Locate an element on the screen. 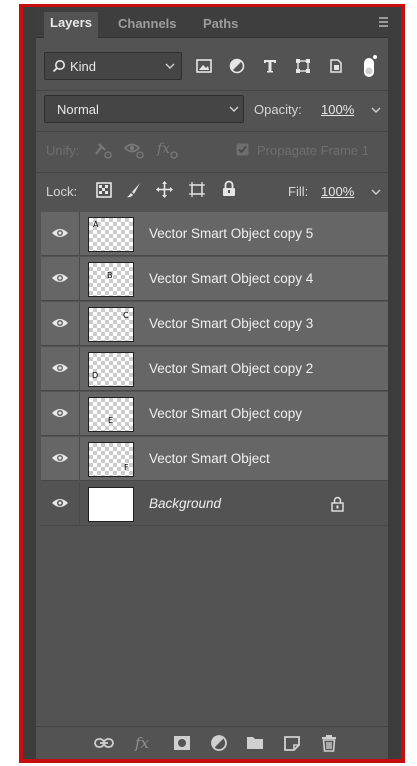 This screenshot has height=766, width=417. blend-row: Normal Opacity: 100% is located at coordinates (212, 110).